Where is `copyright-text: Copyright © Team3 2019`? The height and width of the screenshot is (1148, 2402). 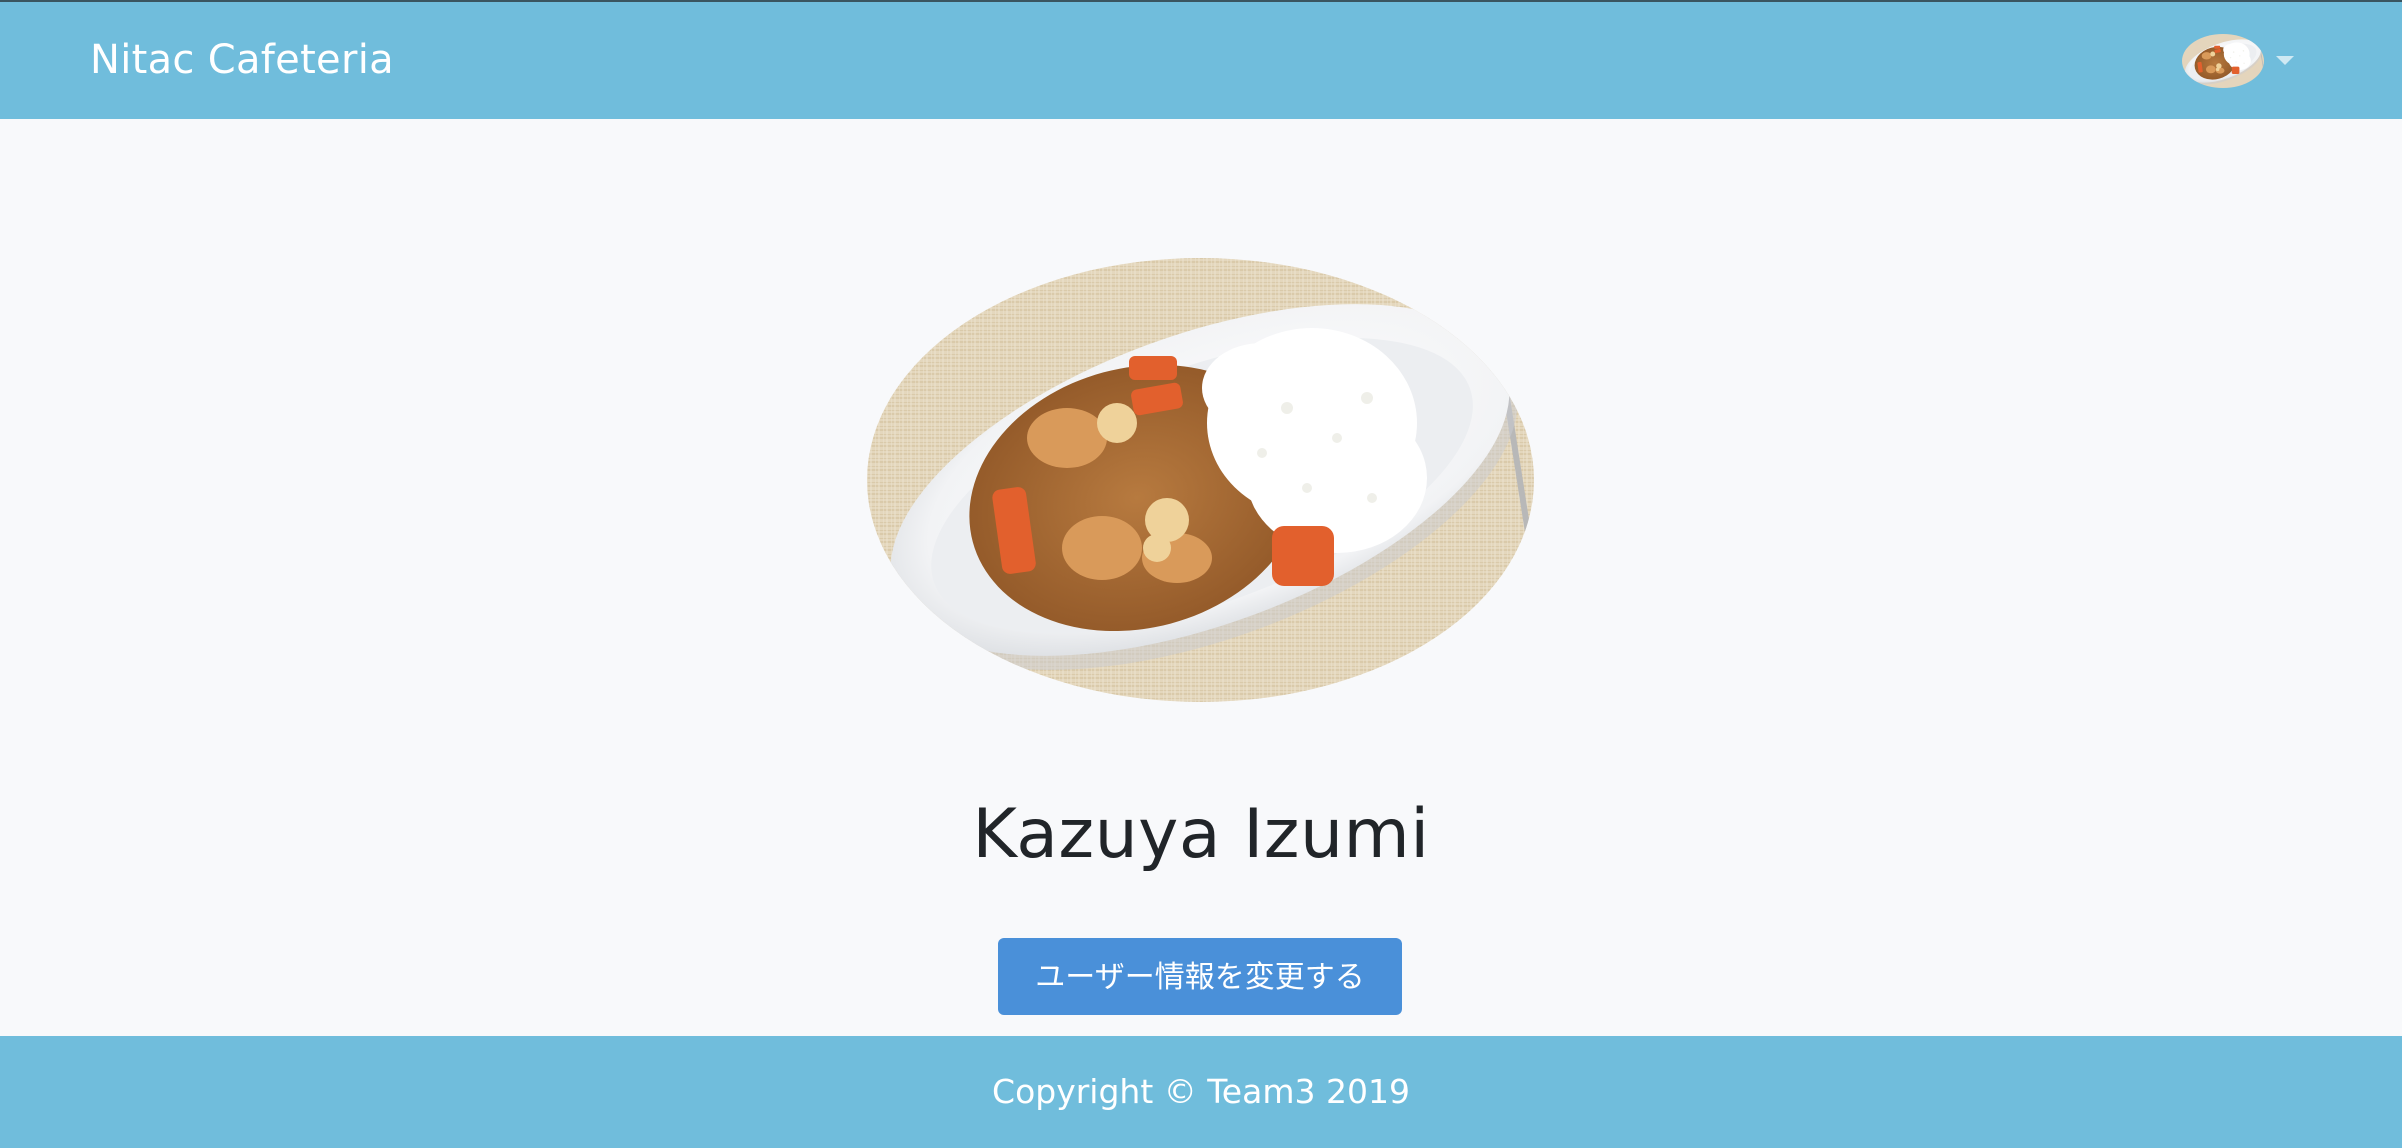 copyright-text: Copyright © Team3 2019 is located at coordinates (1201, 1091).